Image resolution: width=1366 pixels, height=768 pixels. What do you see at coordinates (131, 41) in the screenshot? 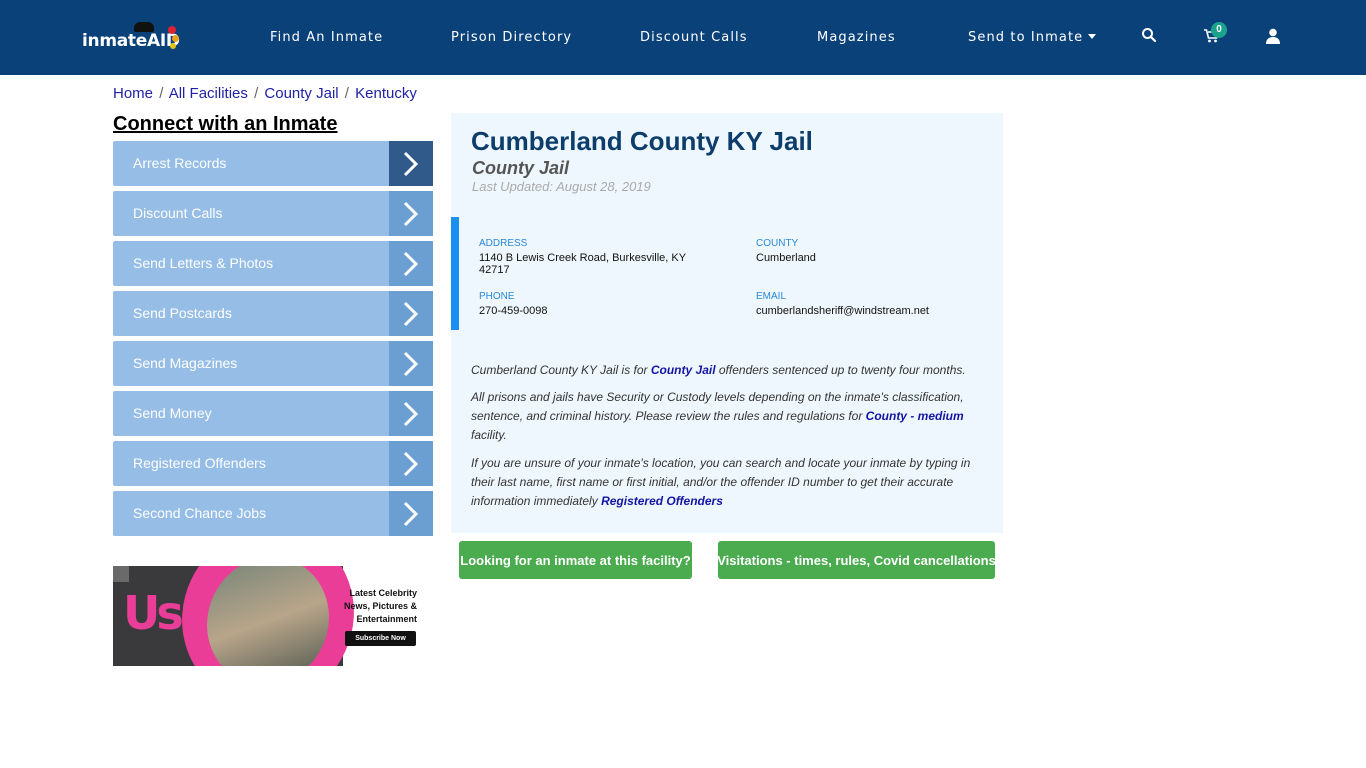
I see `logo-text: inmateAID` at bounding box center [131, 41].